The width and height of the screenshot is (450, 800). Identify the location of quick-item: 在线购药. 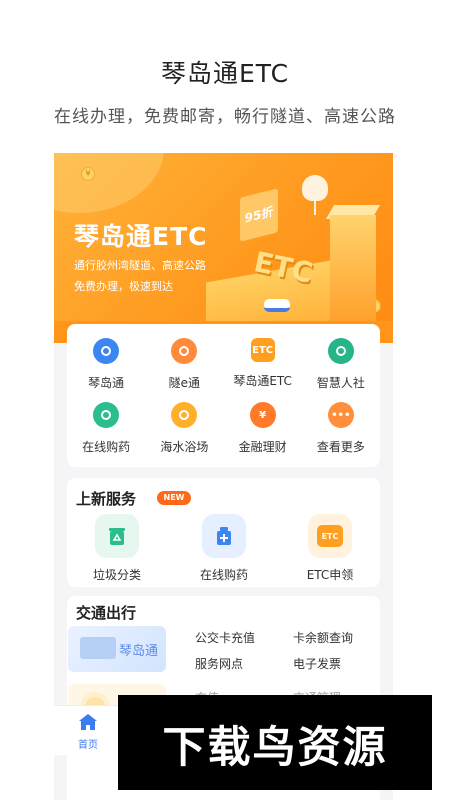
(106, 434).